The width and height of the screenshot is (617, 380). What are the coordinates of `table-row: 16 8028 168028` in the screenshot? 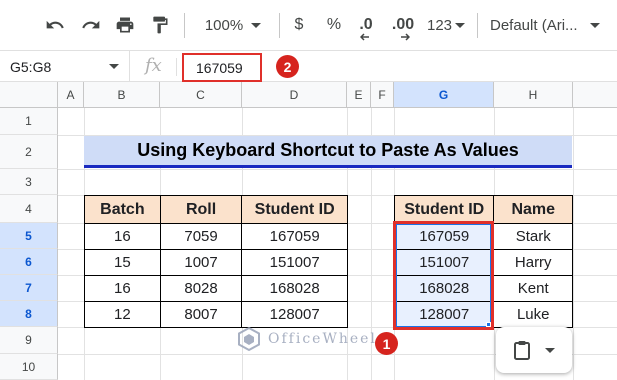 It's located at (216, 288).